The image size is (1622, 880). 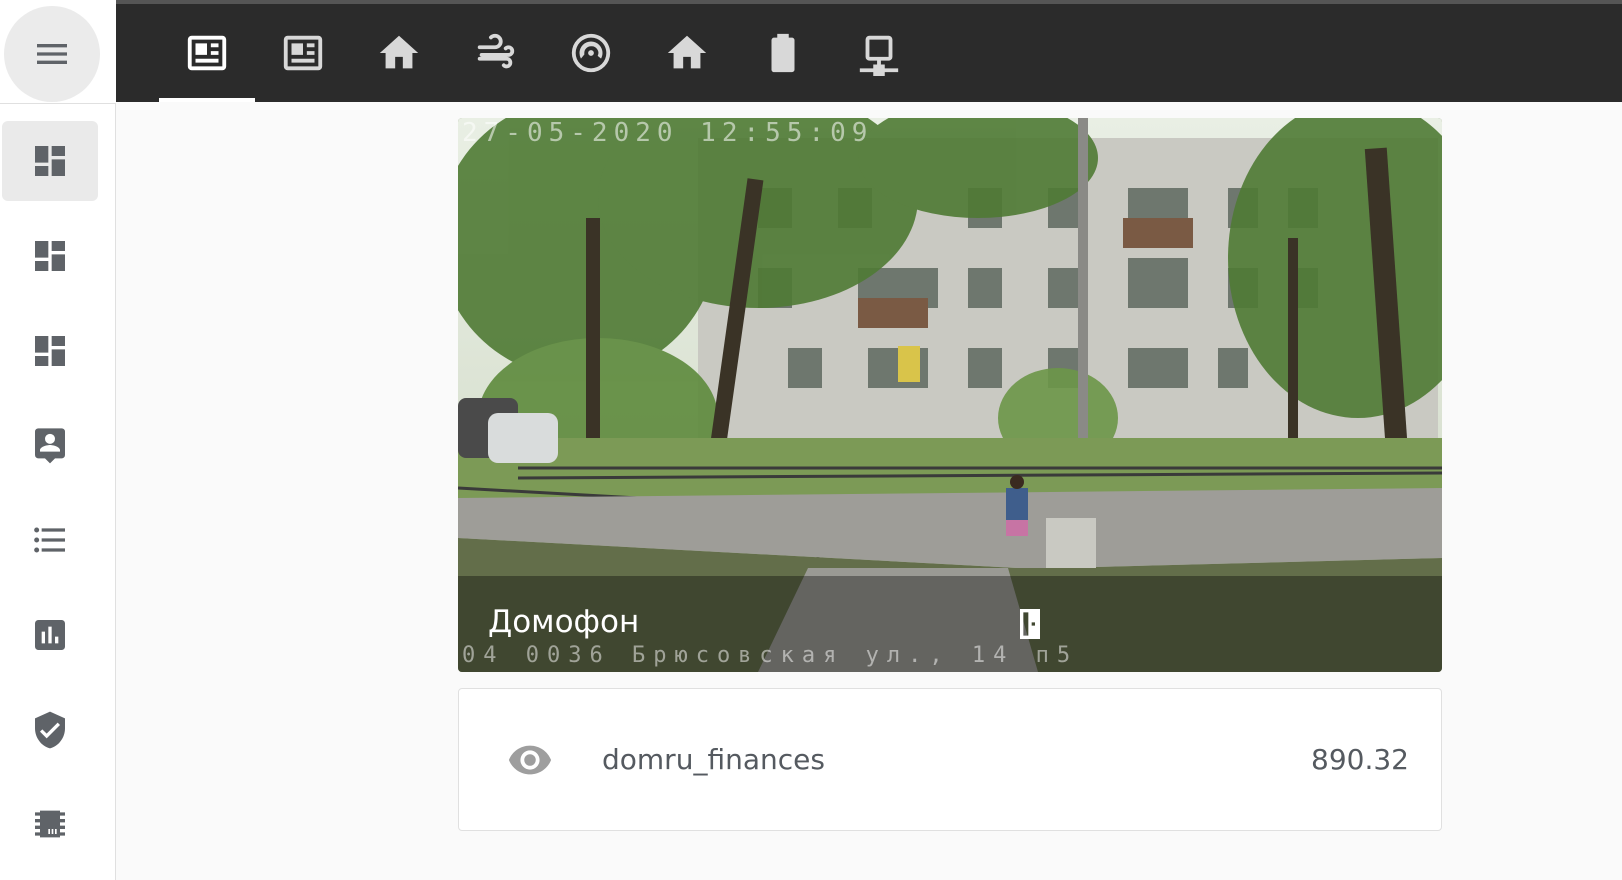 I want to click on door-open-button, so click(x=1030, y=624).